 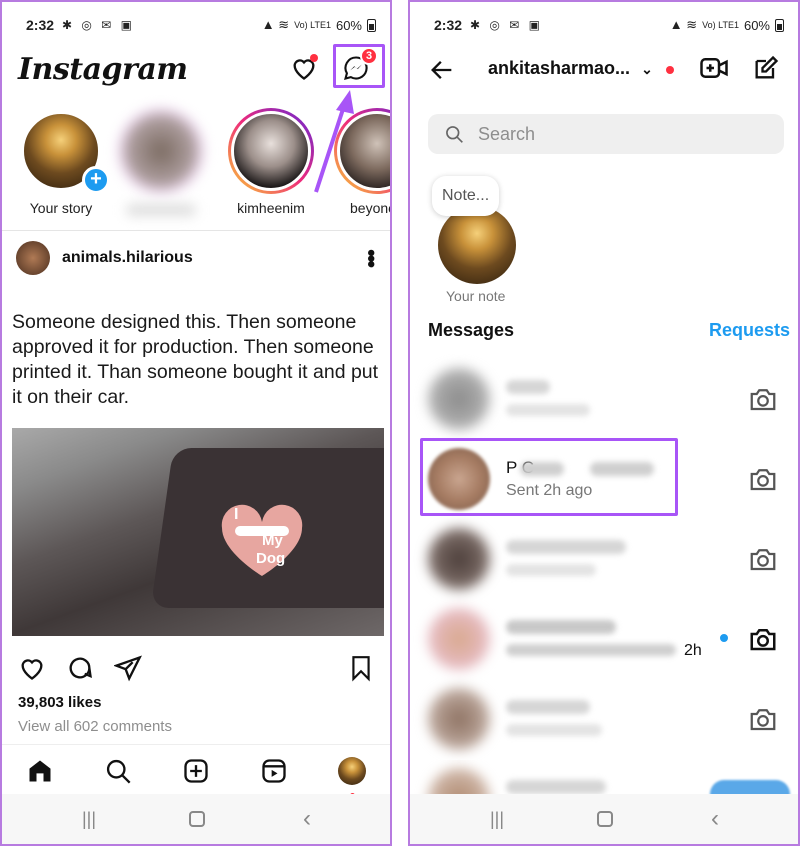 I want to click on back-button, so click(x=442, y=70).